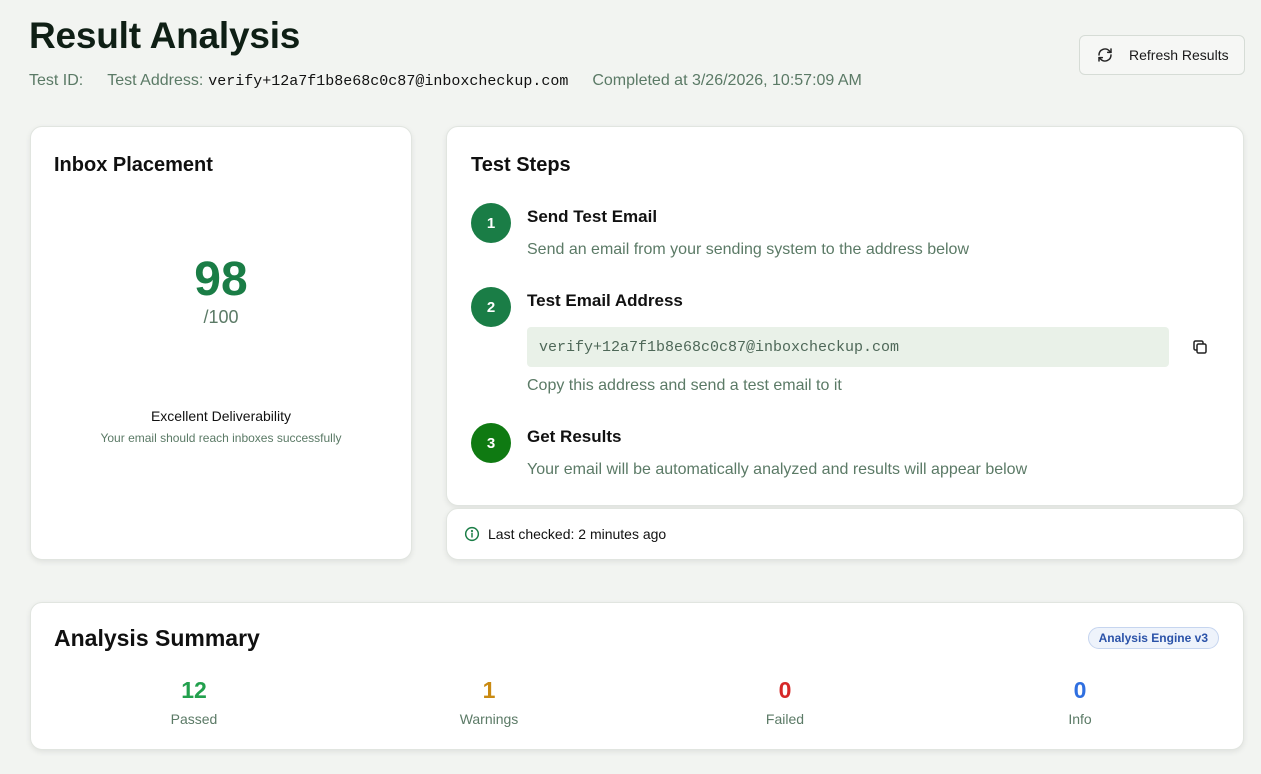 The height and width of the screenshot is (774, 1261). I want to click on test-address-label: Test Address:, so click(155, 80).